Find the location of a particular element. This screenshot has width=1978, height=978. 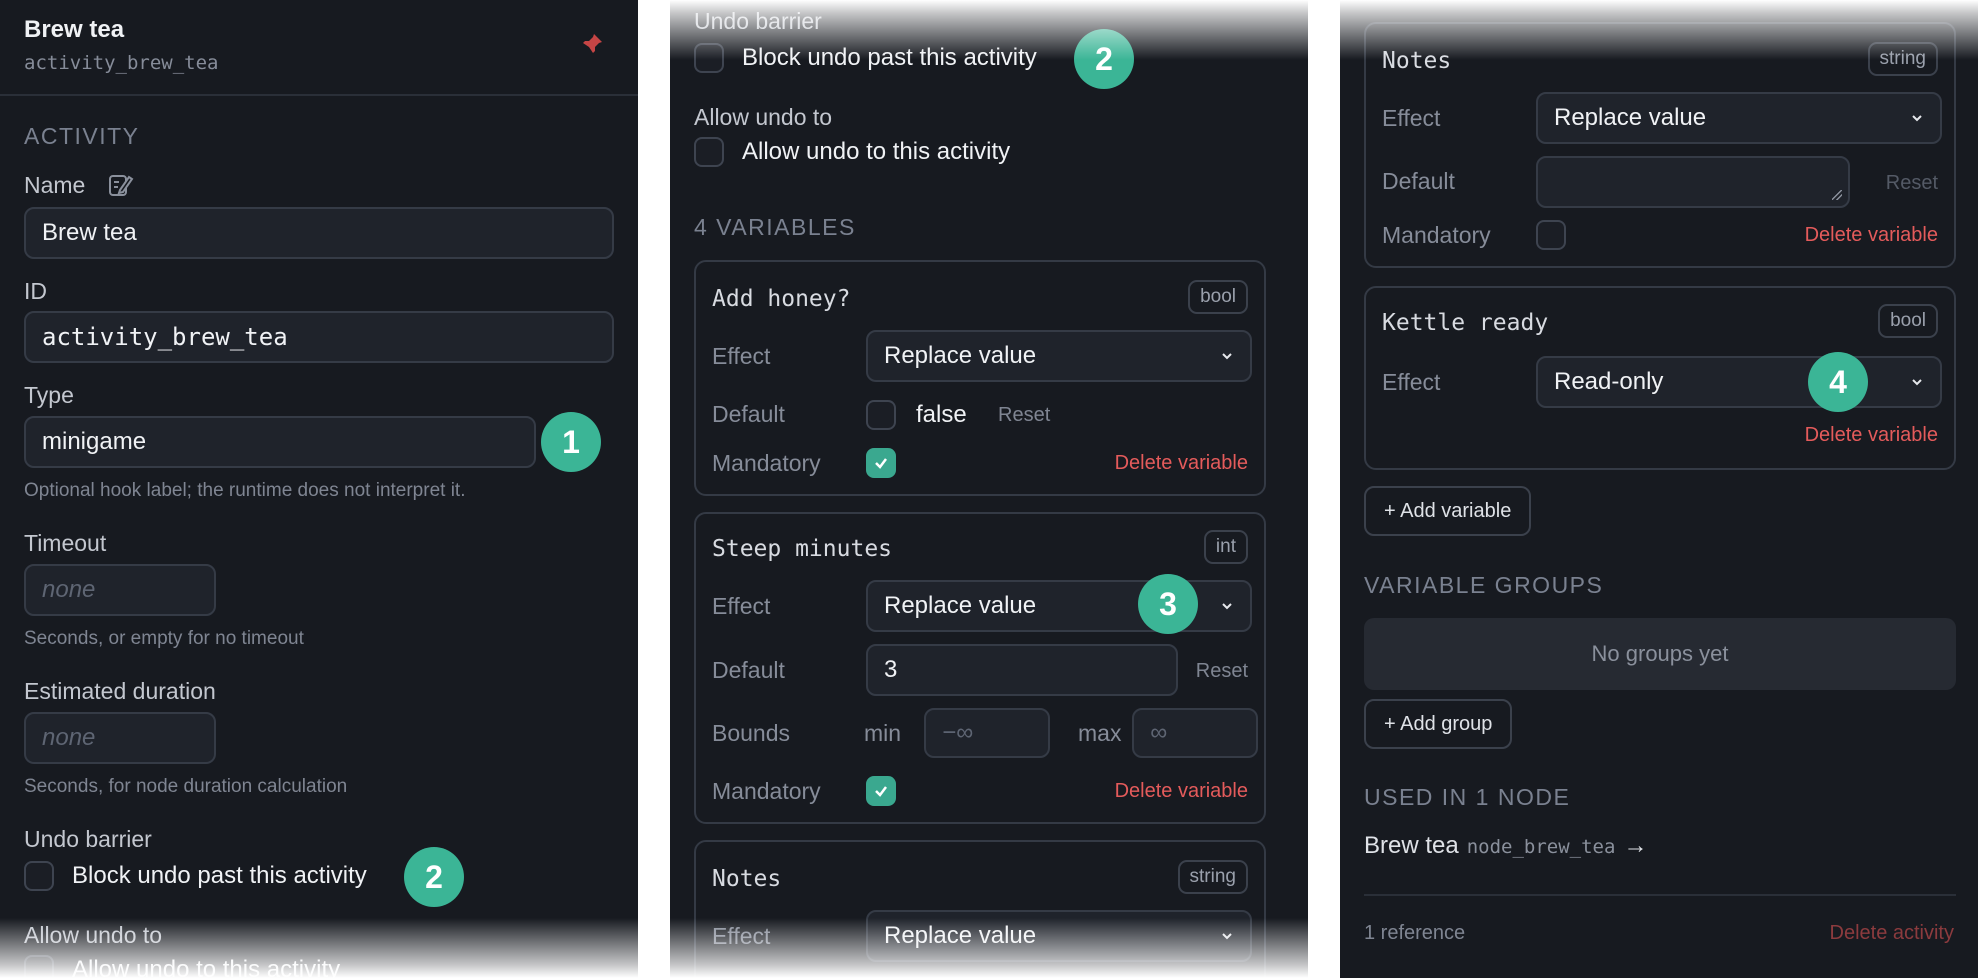

add-group-button: + Add group is located at coordinates (1438, 724).